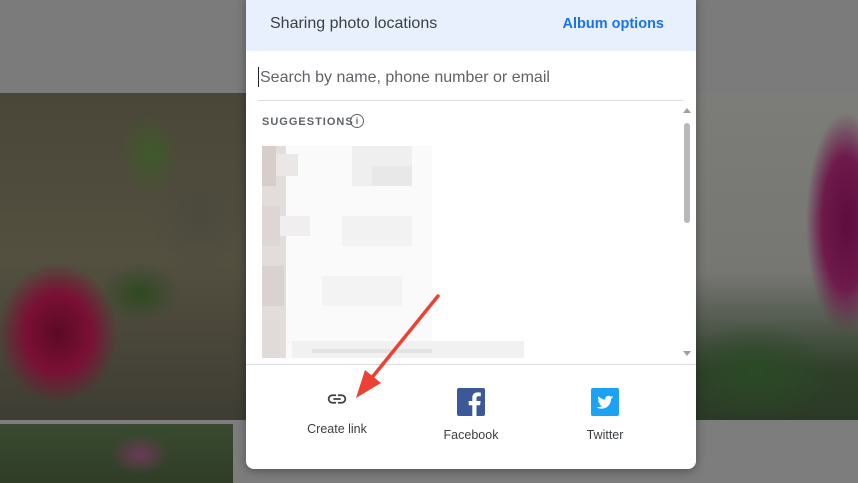 Image resolution: width=858 pixels, height=483 pixels. What do you see at coordinates (605, 402) in the screenshot?
I see `twitter-icon` at bounding box center [605, 402].